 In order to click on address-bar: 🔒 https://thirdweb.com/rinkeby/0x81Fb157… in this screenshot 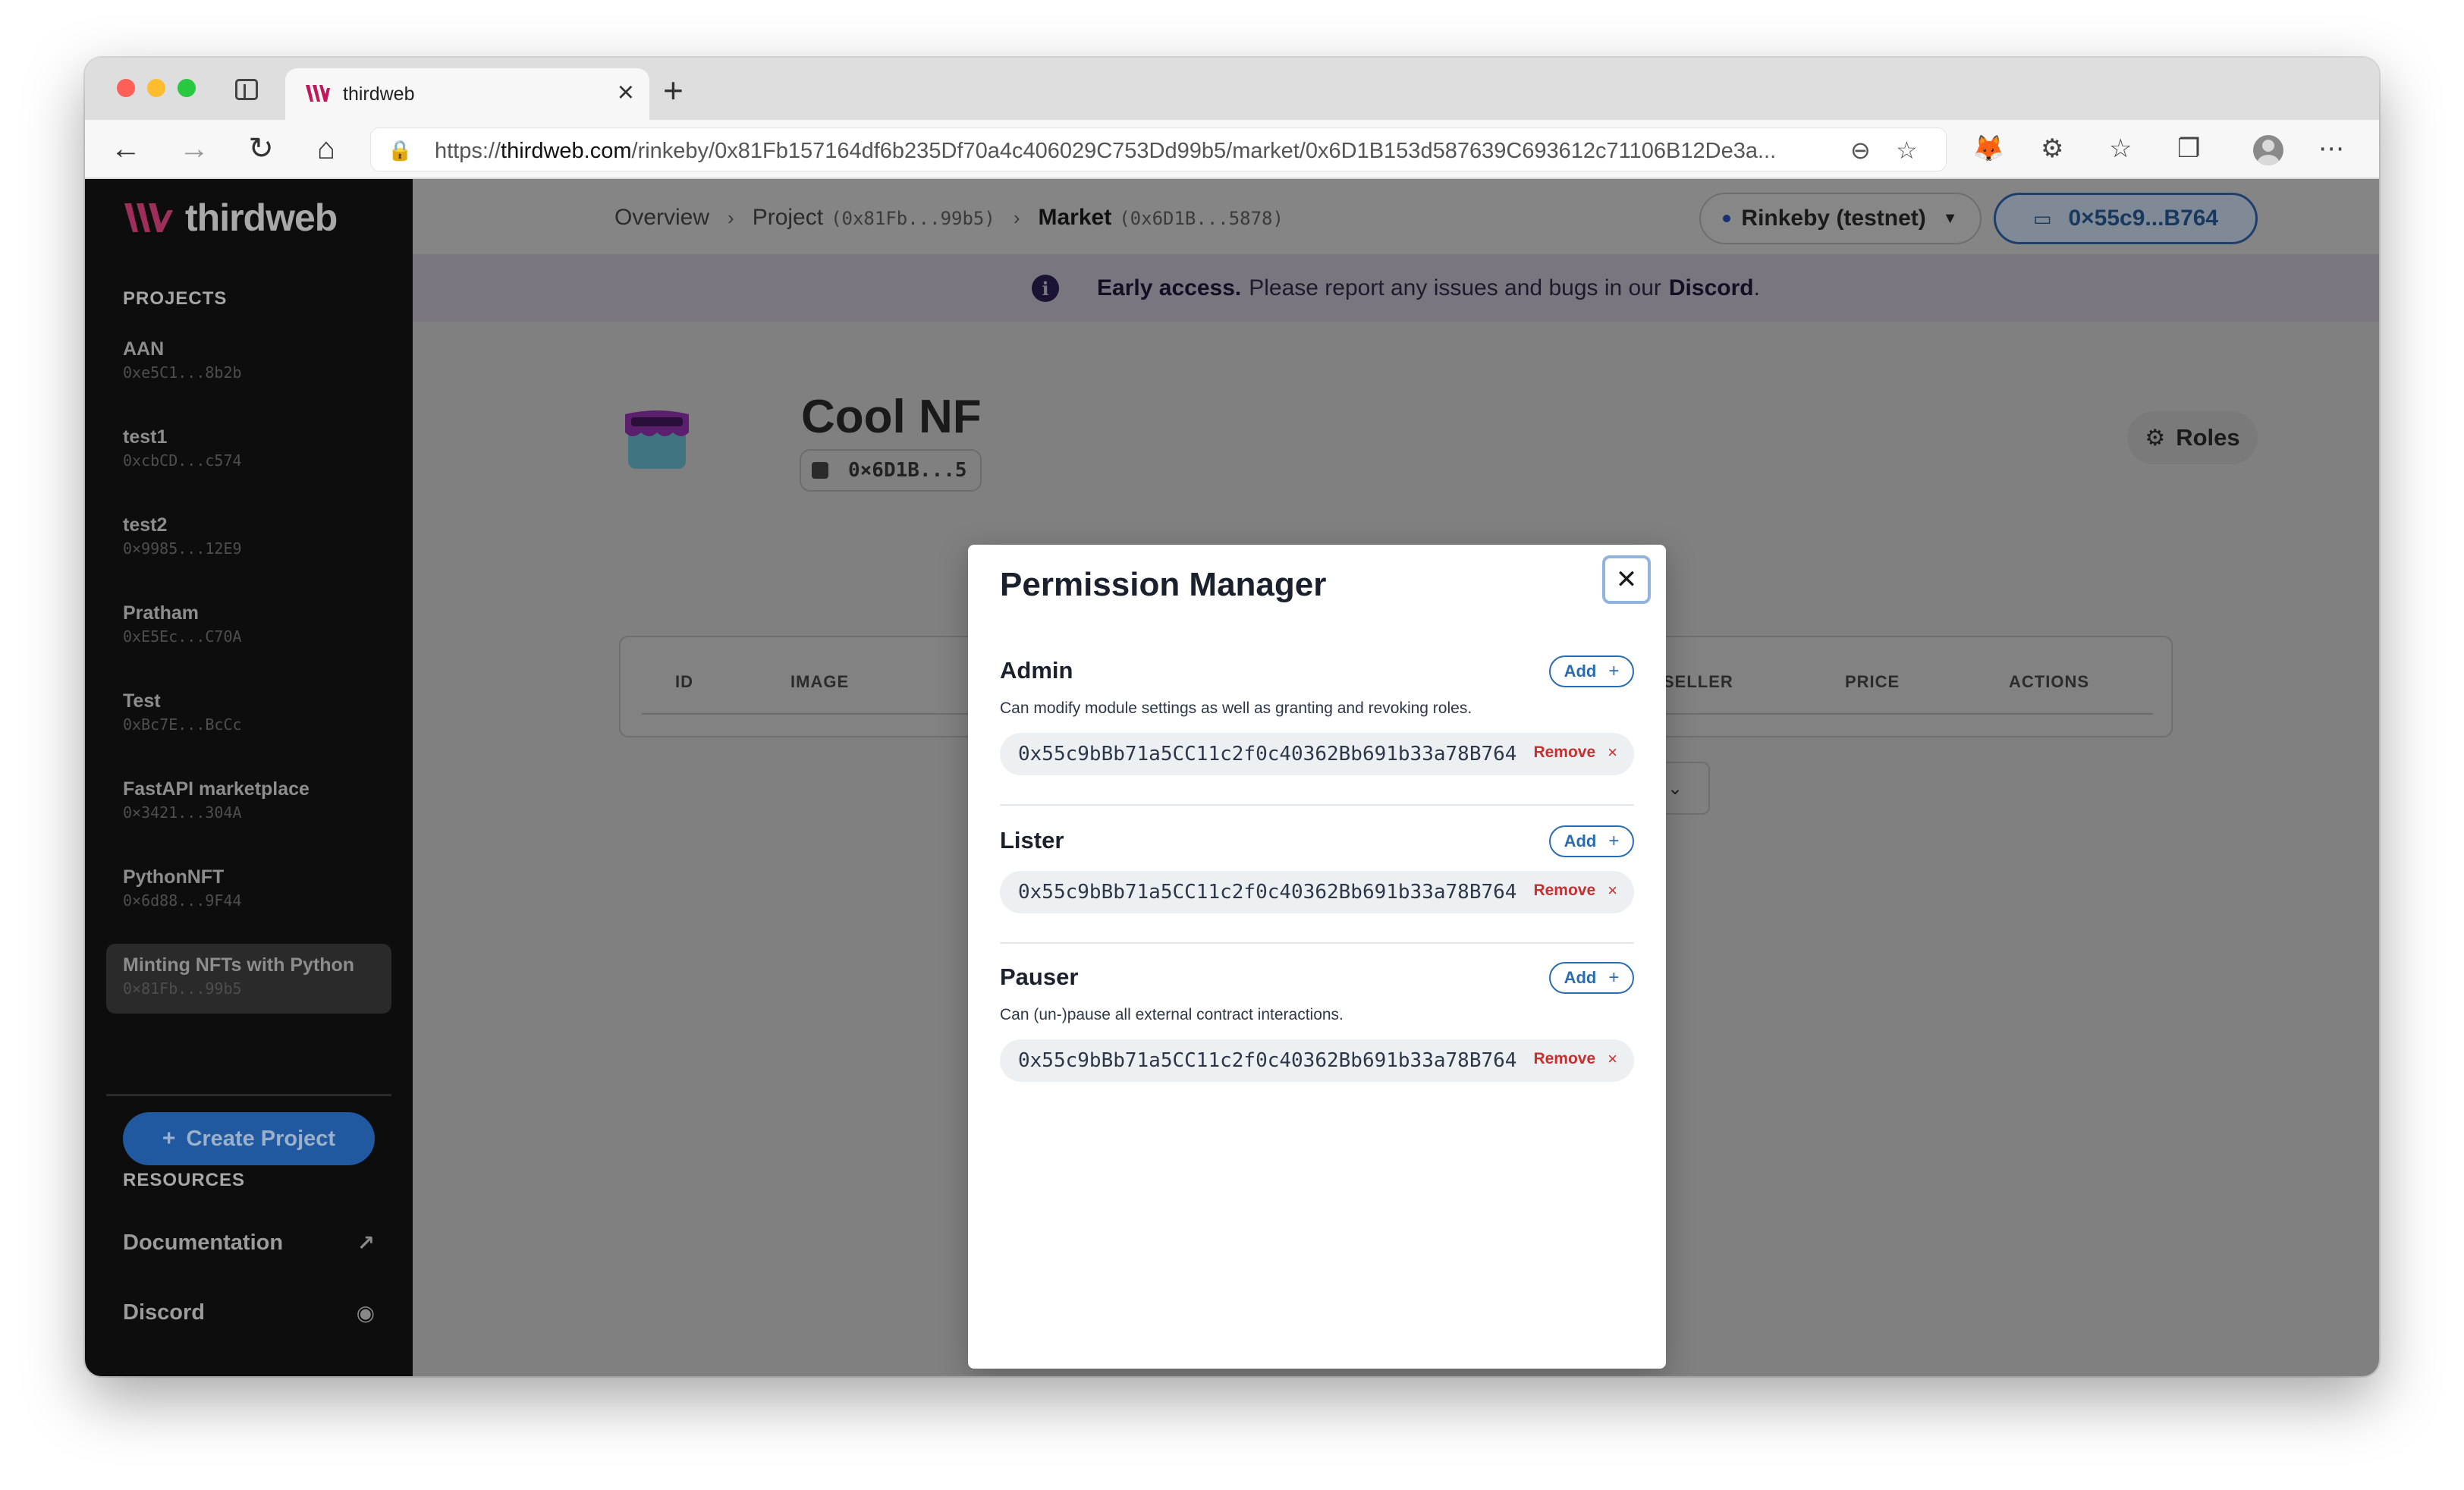, I will do `click(1158, 149)`.